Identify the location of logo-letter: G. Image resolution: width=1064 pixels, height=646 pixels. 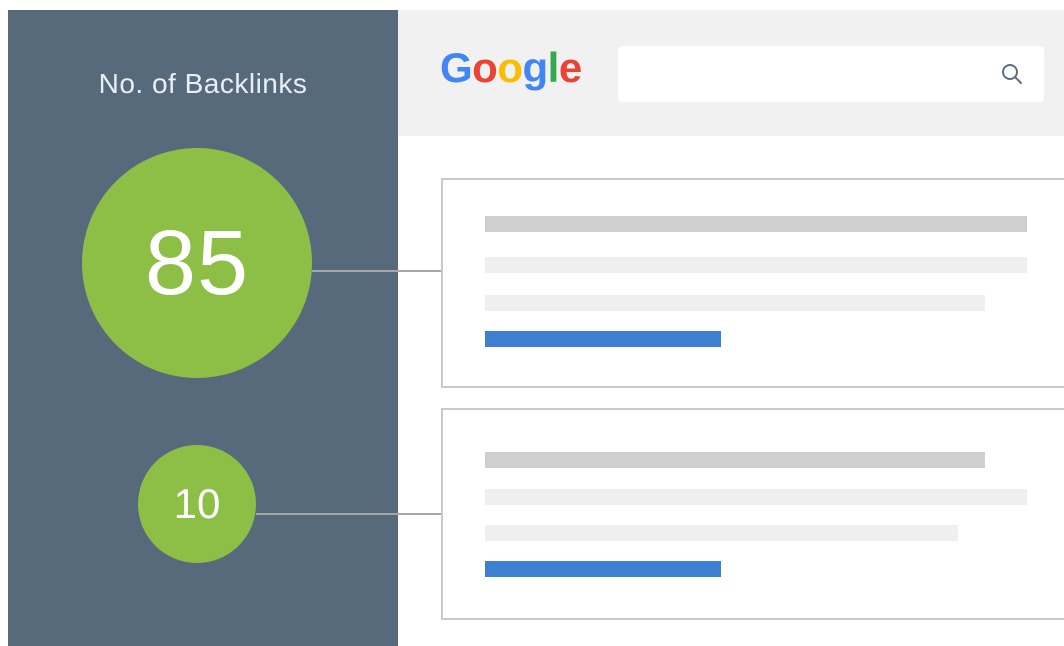
(456, 67).